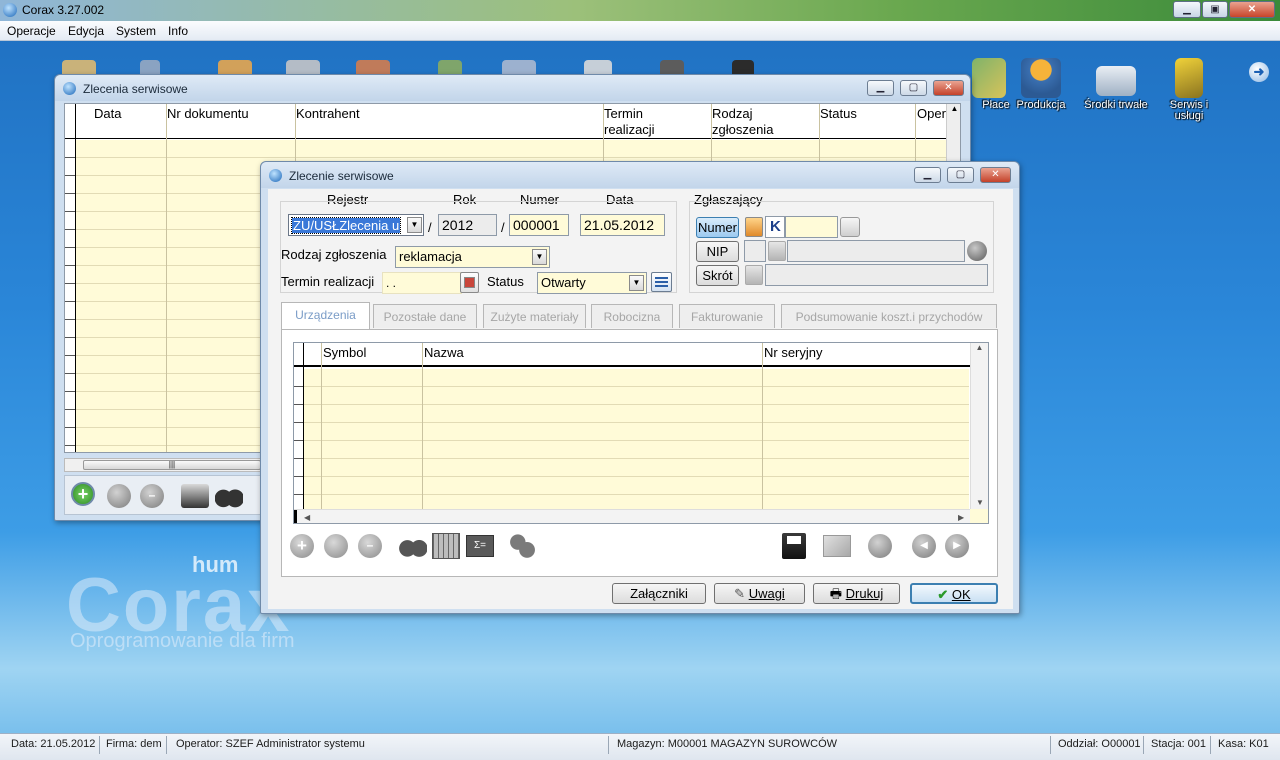 The width and height of the screenshot is (1280, 760). Describe the element at coordinates (913, 88) in the screenshot. I see `list-maximize-button: ▢` at that location.